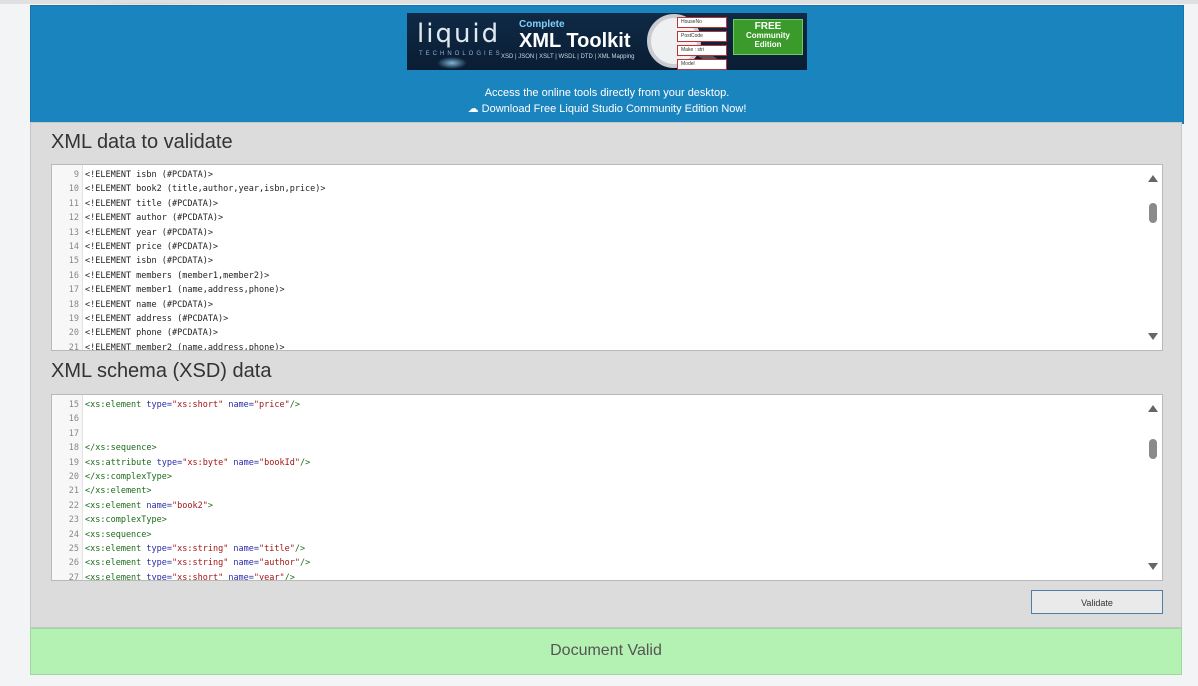 The image size is (1198, 686). What do you see at coordinates (73, 203) in the screenshot?
I see `line-number: 11` at bounding box center [73, 203].